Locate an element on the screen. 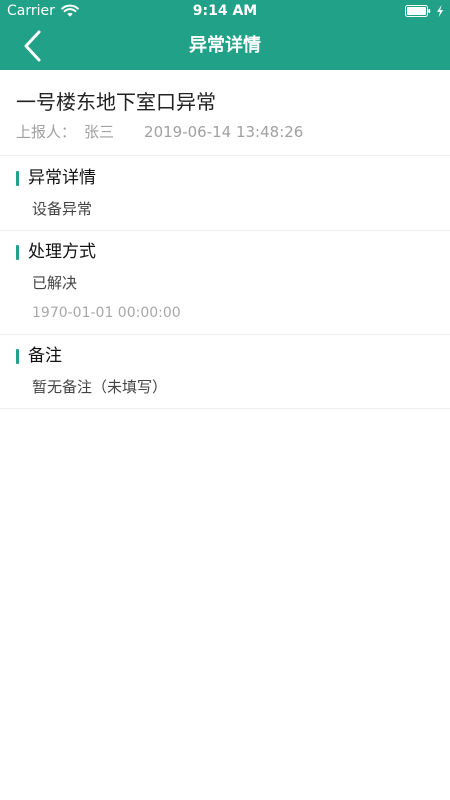 This screenshot has width=450, height=800. report-meta: 上报人： 张三 2019-06-14 13:48:26 is located at coordinates (159, 132).